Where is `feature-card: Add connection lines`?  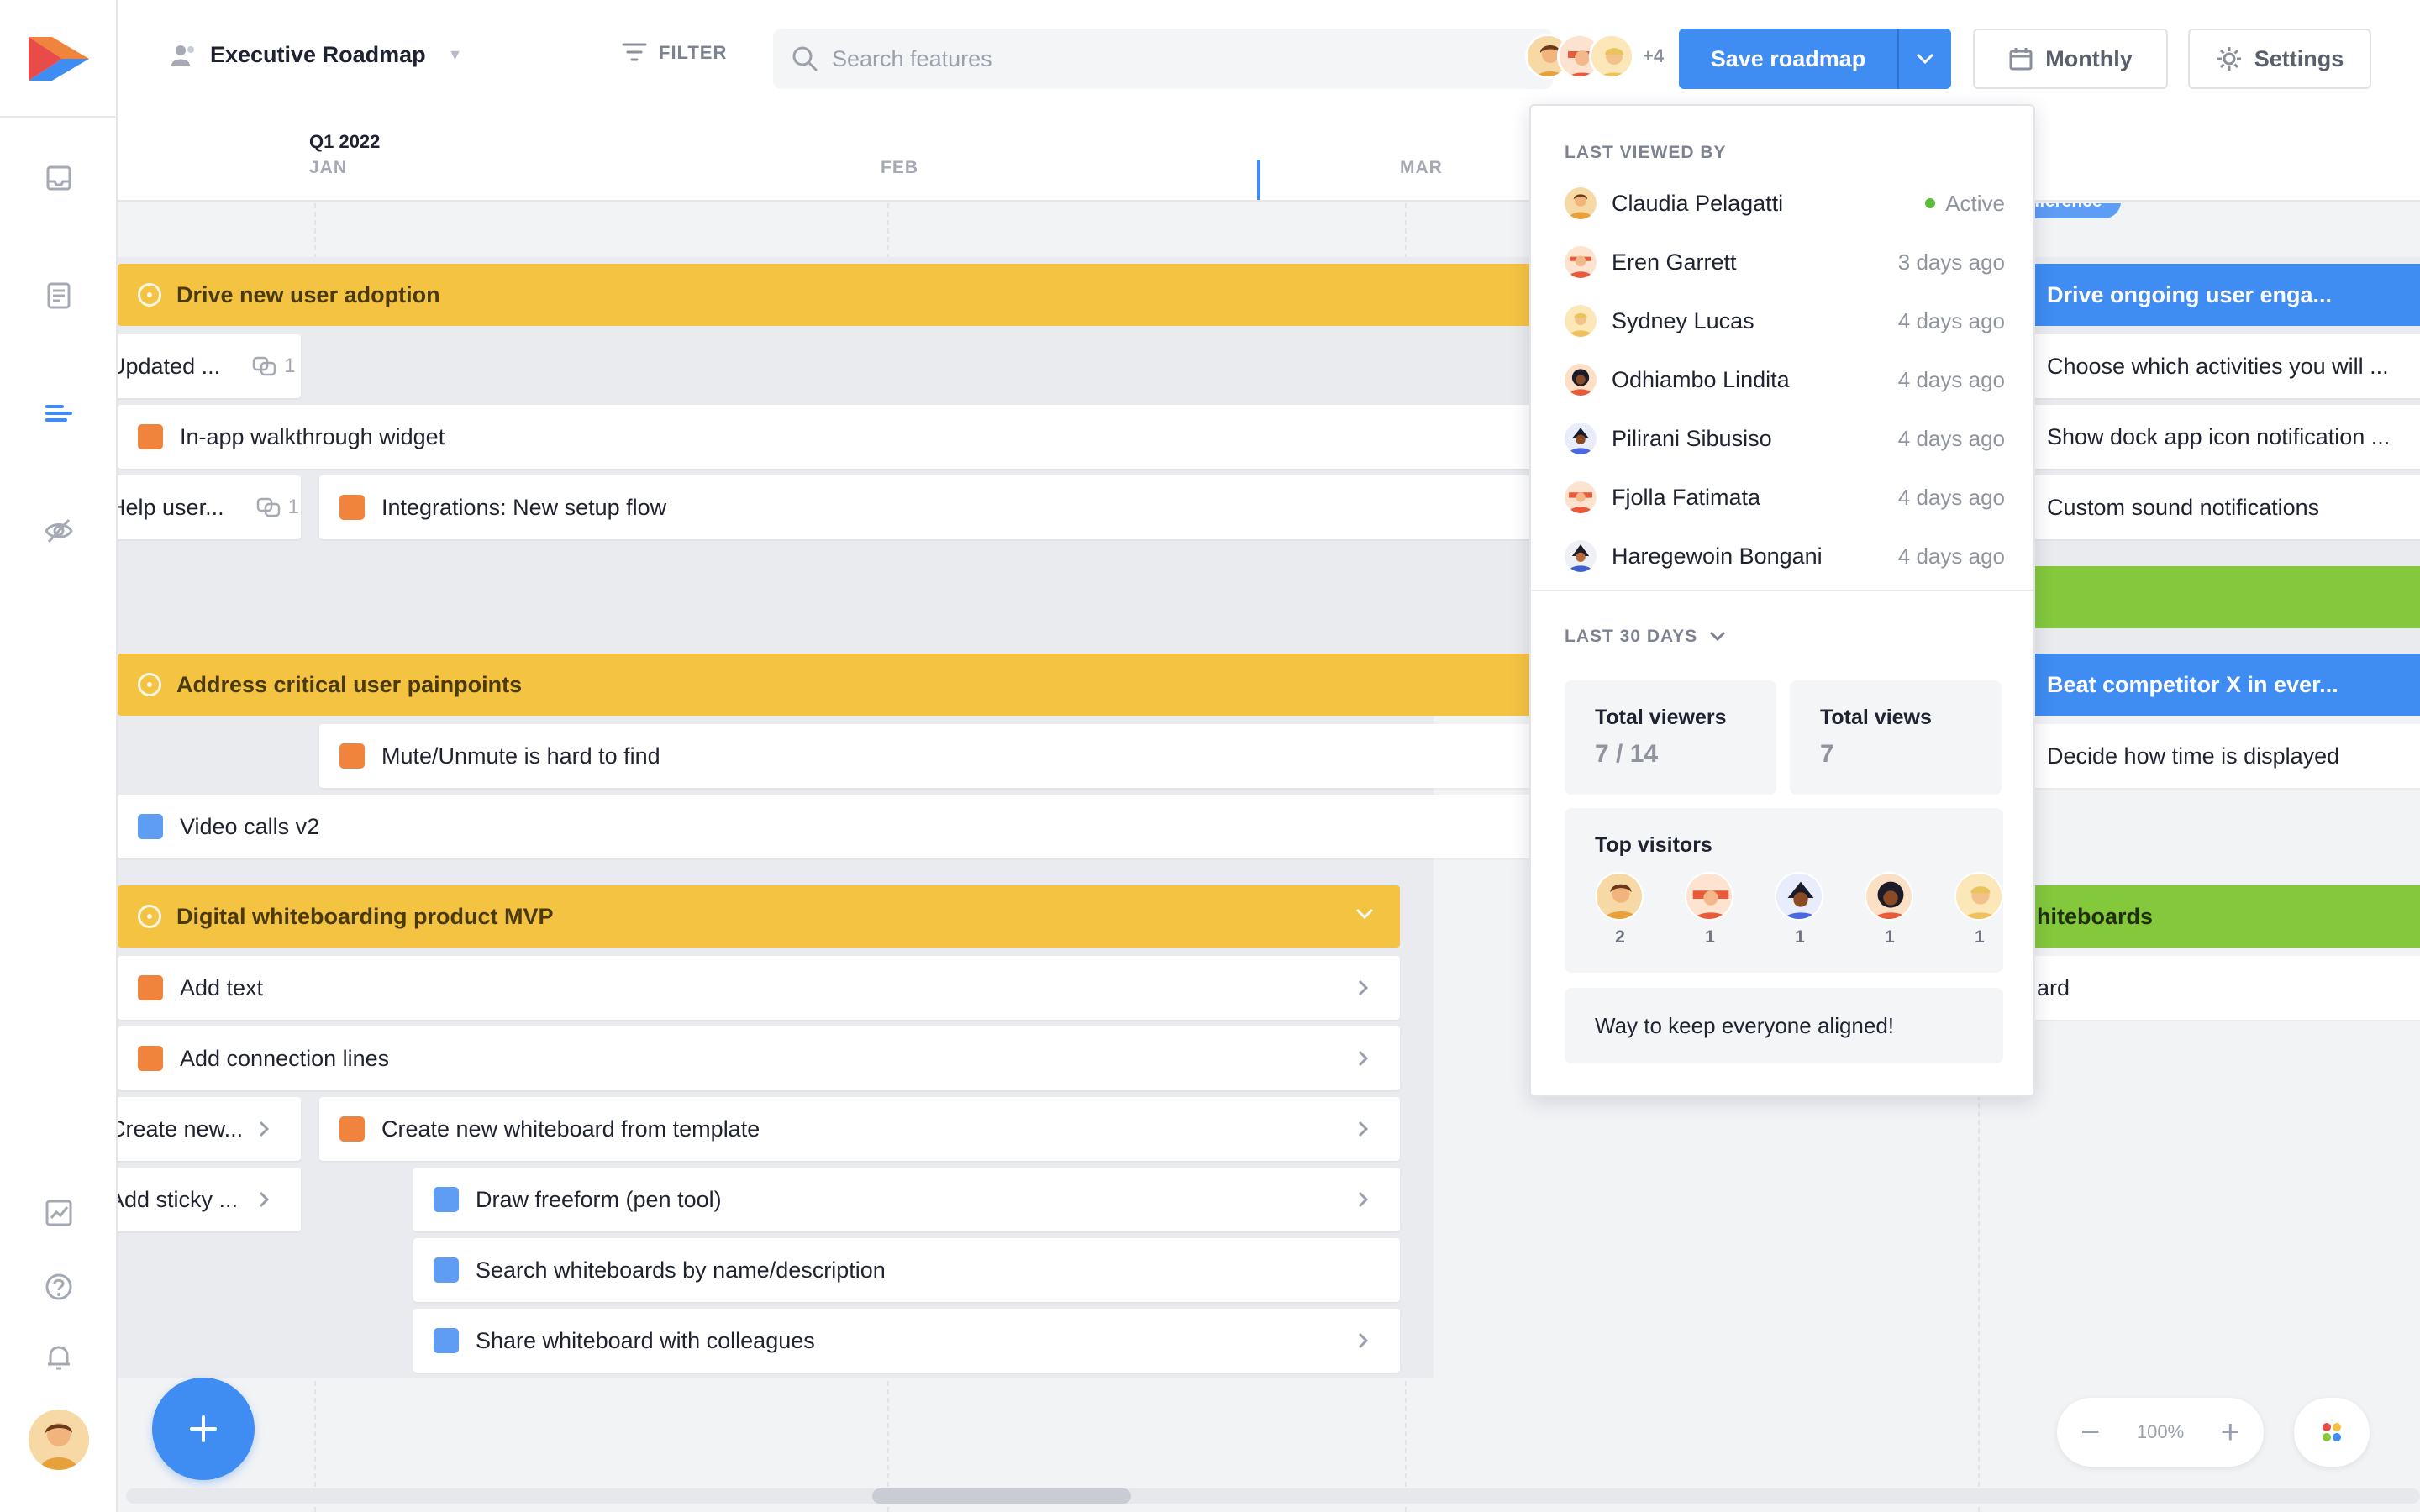
feature-card: Add connection lines is located at coordinates (759, 1058).